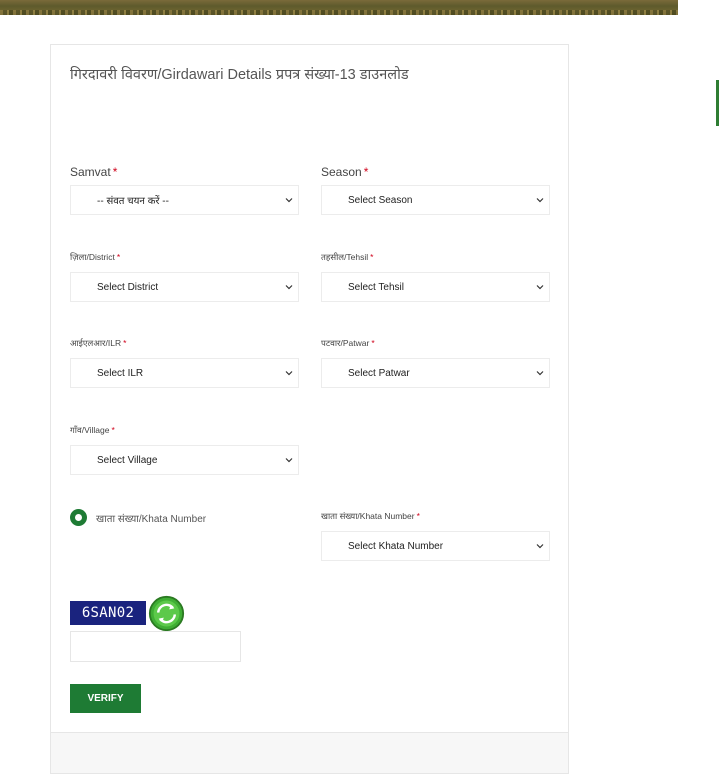 The image size is (720, 774). Describe the element at coordinates (435, 200) in the screenshot. I see `season-select: Select Season` at that location.